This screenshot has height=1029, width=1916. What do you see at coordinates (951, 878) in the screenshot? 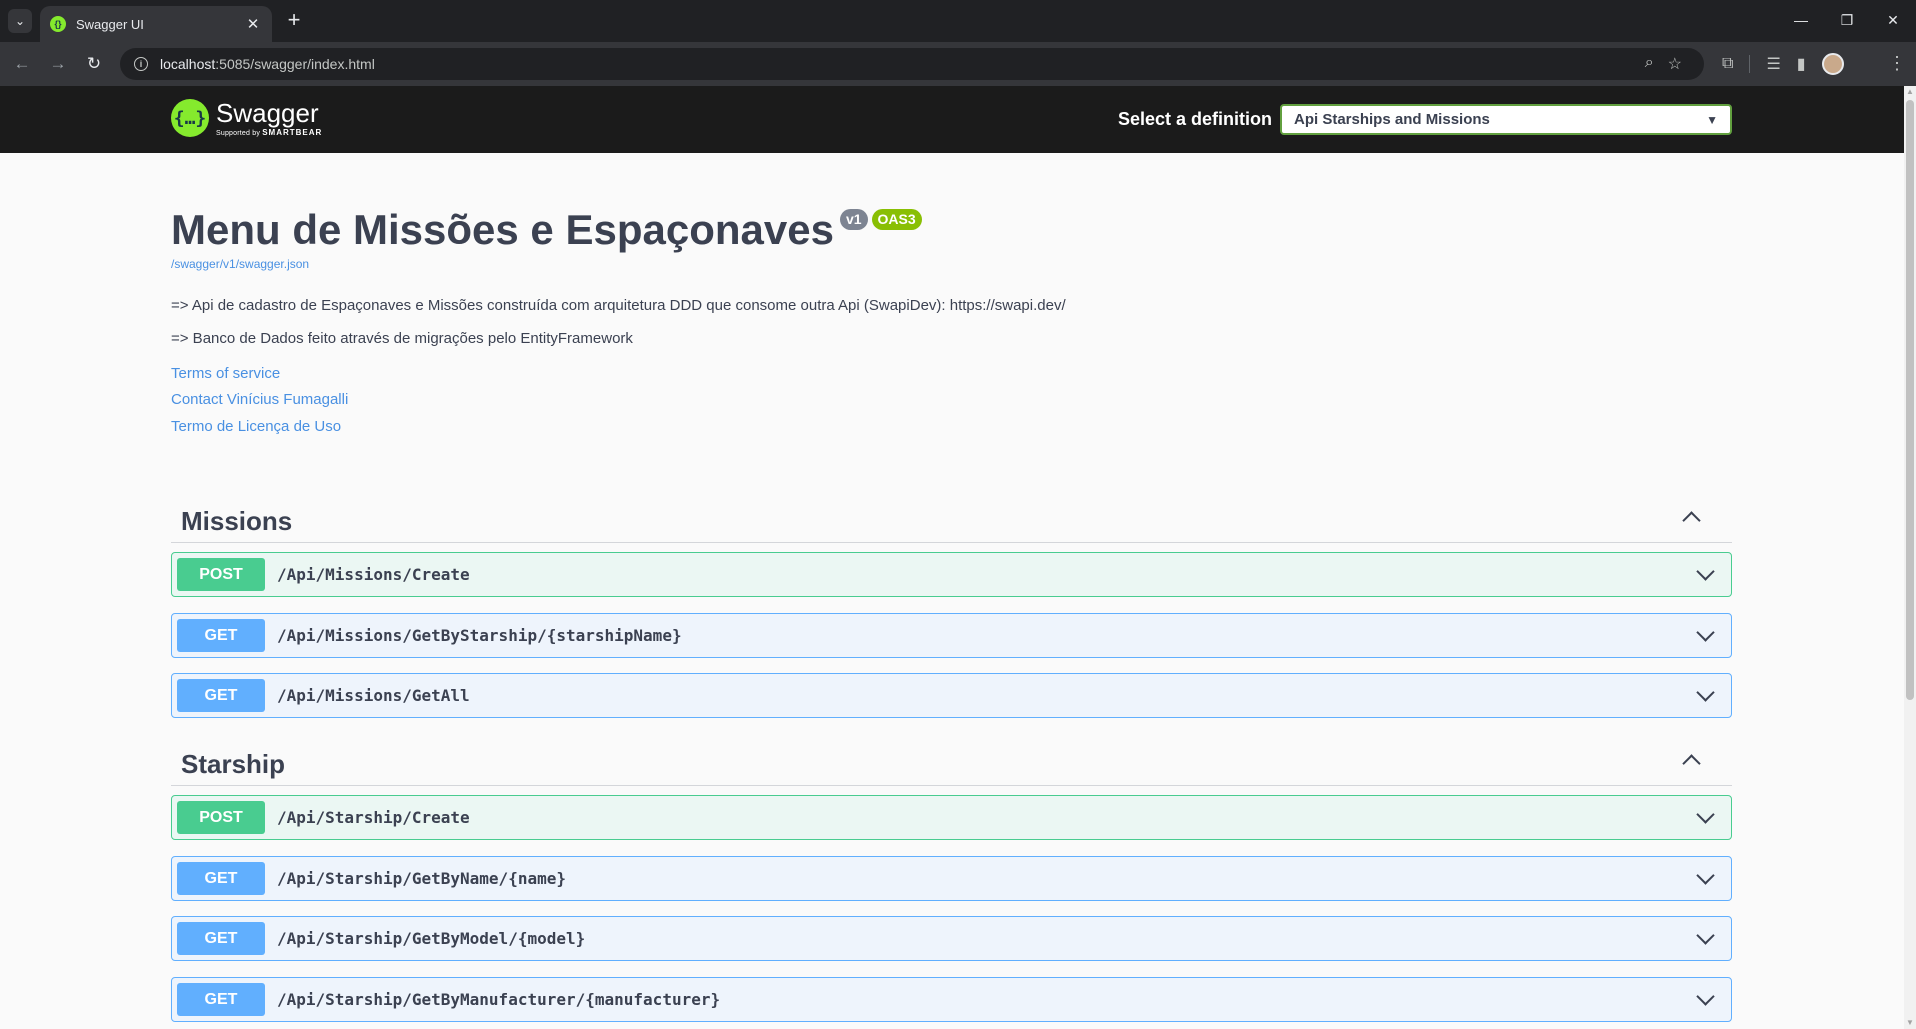
I see `operation-row: GET /Api/Starship/GetByName/{name}` at bounding box center [951, 878].